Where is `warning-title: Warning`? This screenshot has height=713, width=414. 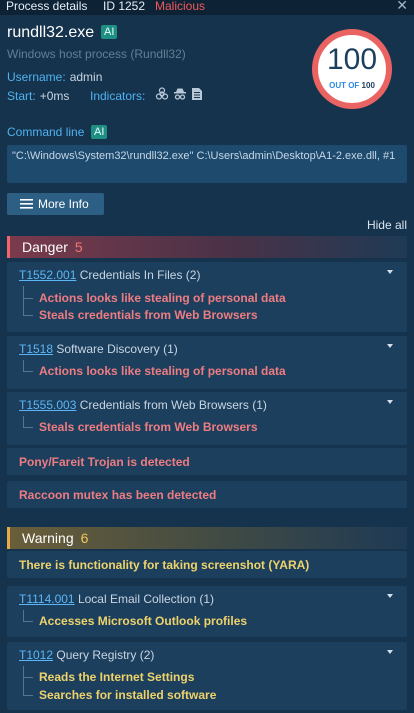
warning-title: Warning is located at coordinates (48, 538).